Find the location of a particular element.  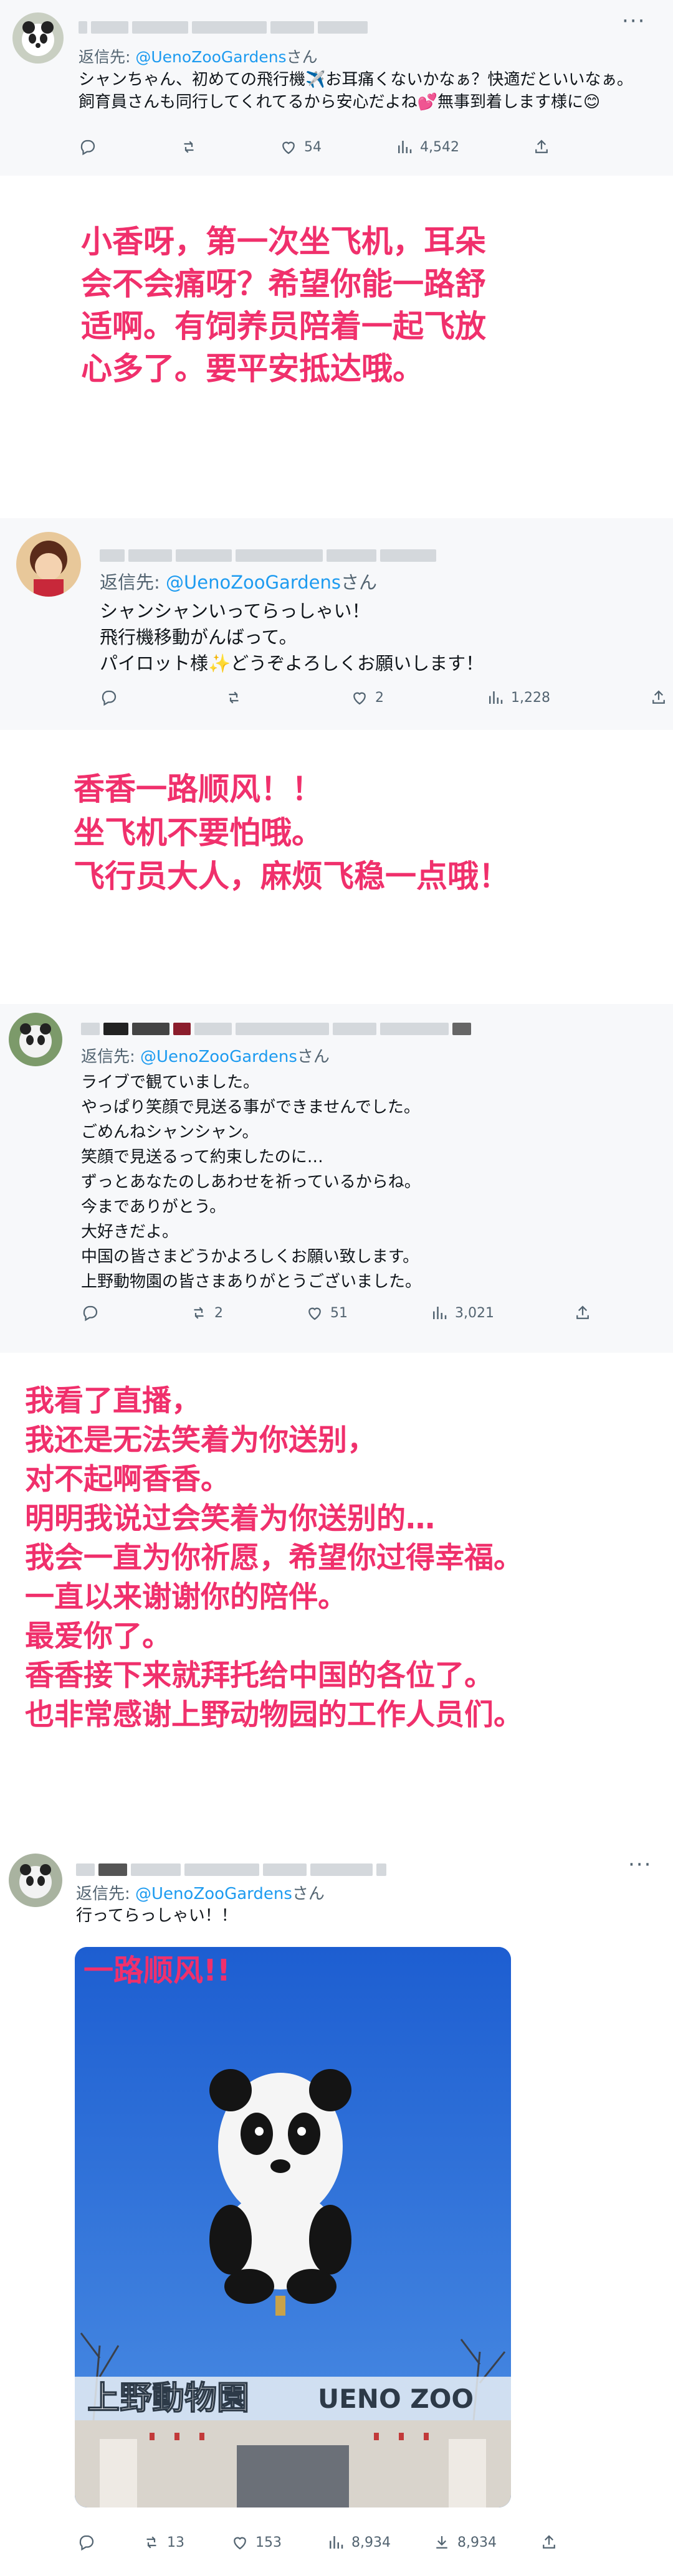

like-count: 2 is located at coordinates (379, 698).